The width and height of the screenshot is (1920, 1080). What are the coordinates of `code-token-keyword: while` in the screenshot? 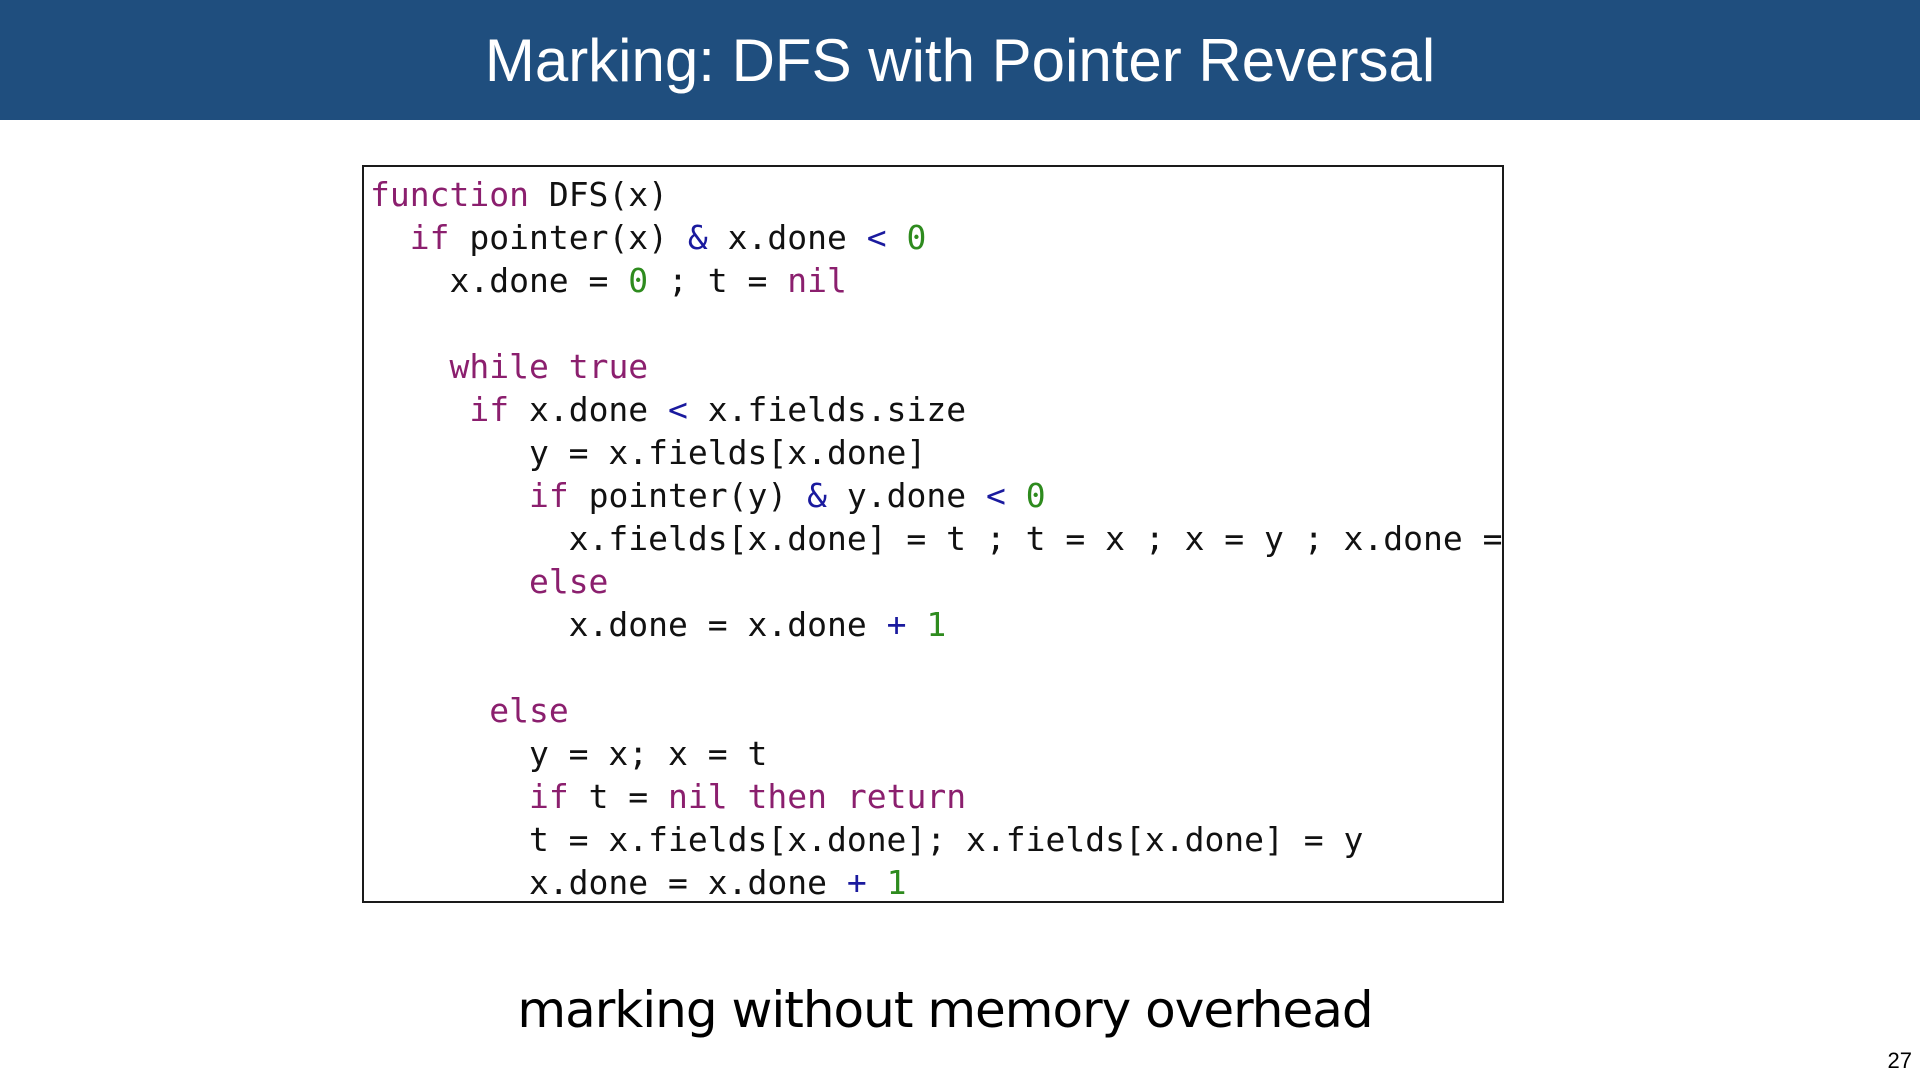 It's located at (499, 366).